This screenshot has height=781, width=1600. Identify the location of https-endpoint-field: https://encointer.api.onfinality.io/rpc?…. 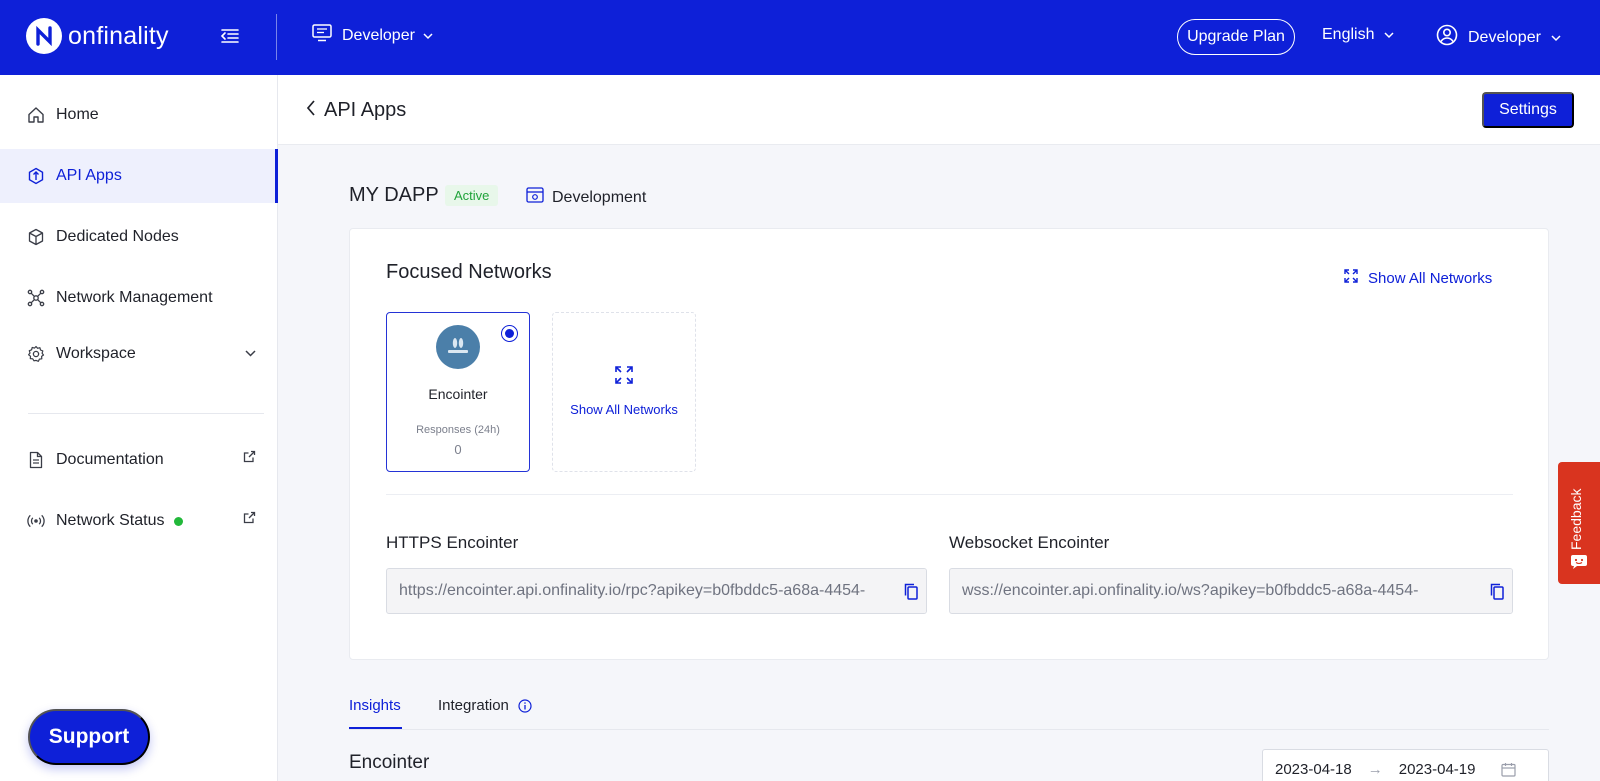
(656, 591).